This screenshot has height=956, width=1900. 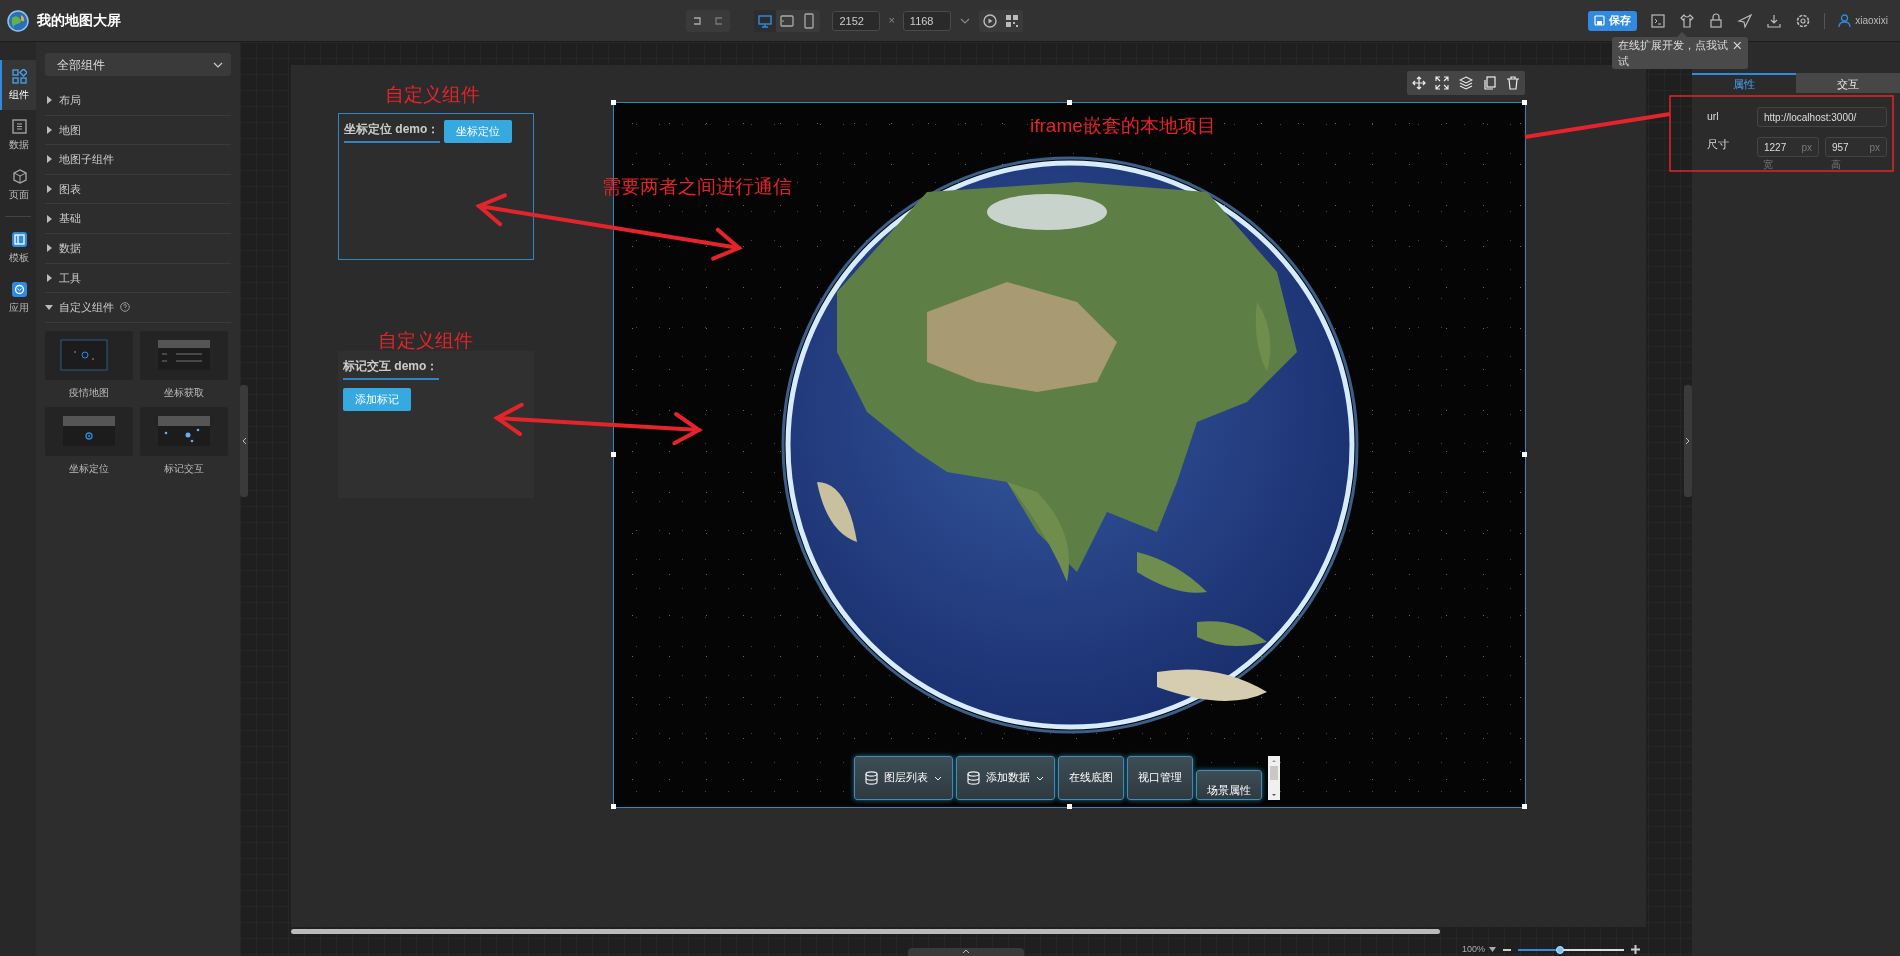 What do you see at coordinates (138, 189) in the screenshot?
I see `category-item: 图表` at bounding box center [138, 189].